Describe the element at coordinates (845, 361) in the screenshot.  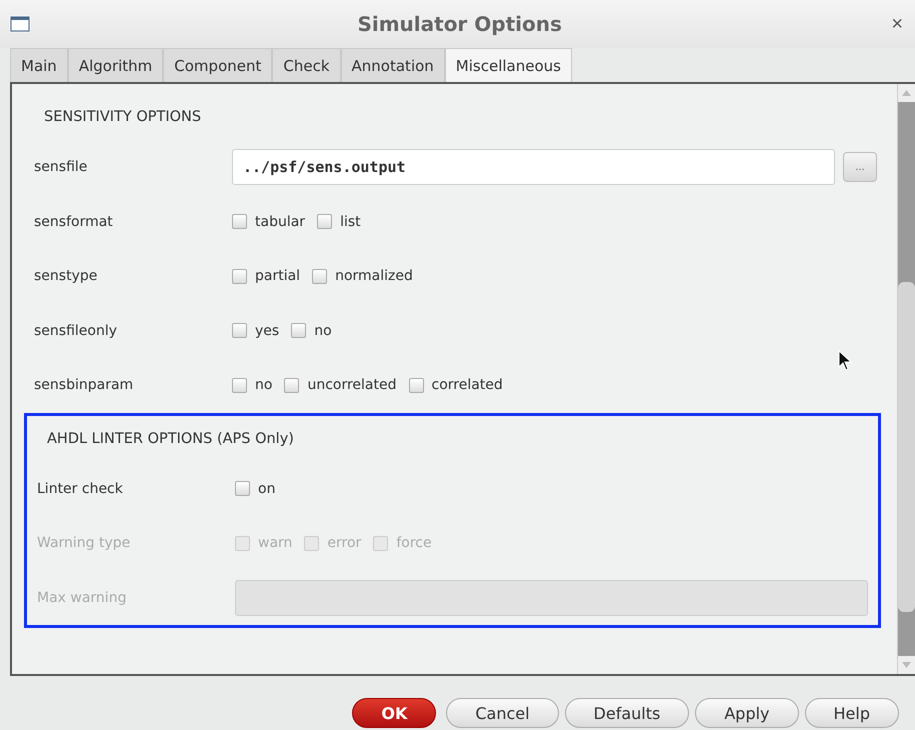
I see `cursor-icon` at that location.